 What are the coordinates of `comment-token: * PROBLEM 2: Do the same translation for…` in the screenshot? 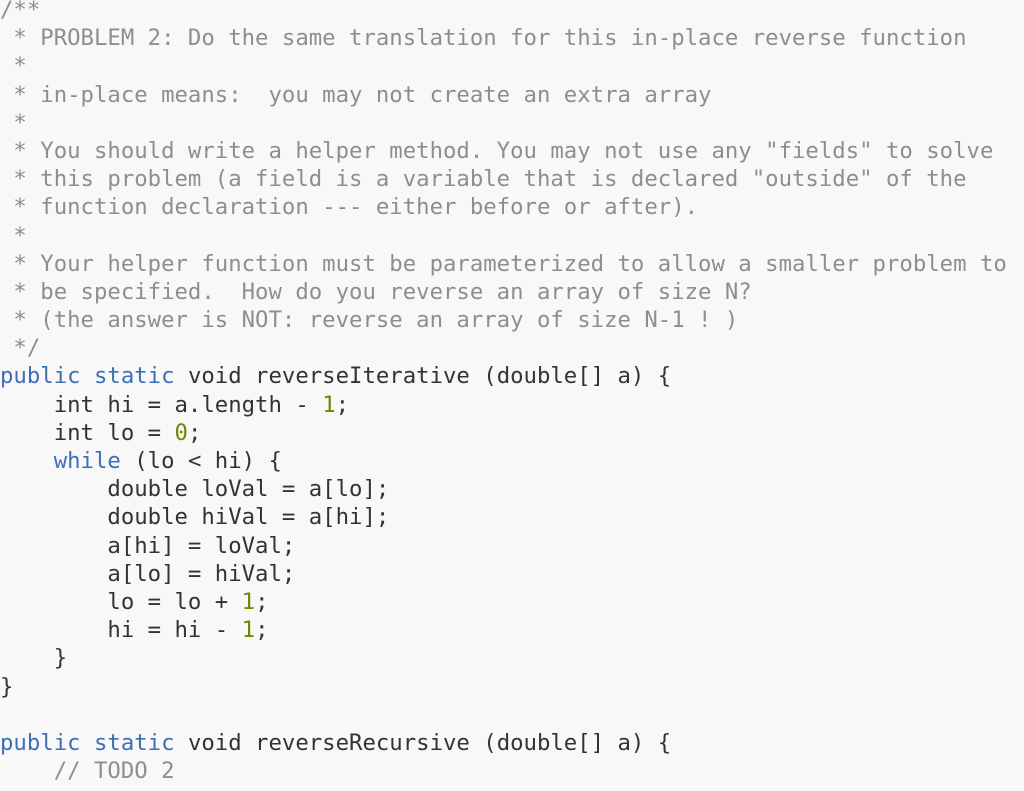 It's located at (483, 38).